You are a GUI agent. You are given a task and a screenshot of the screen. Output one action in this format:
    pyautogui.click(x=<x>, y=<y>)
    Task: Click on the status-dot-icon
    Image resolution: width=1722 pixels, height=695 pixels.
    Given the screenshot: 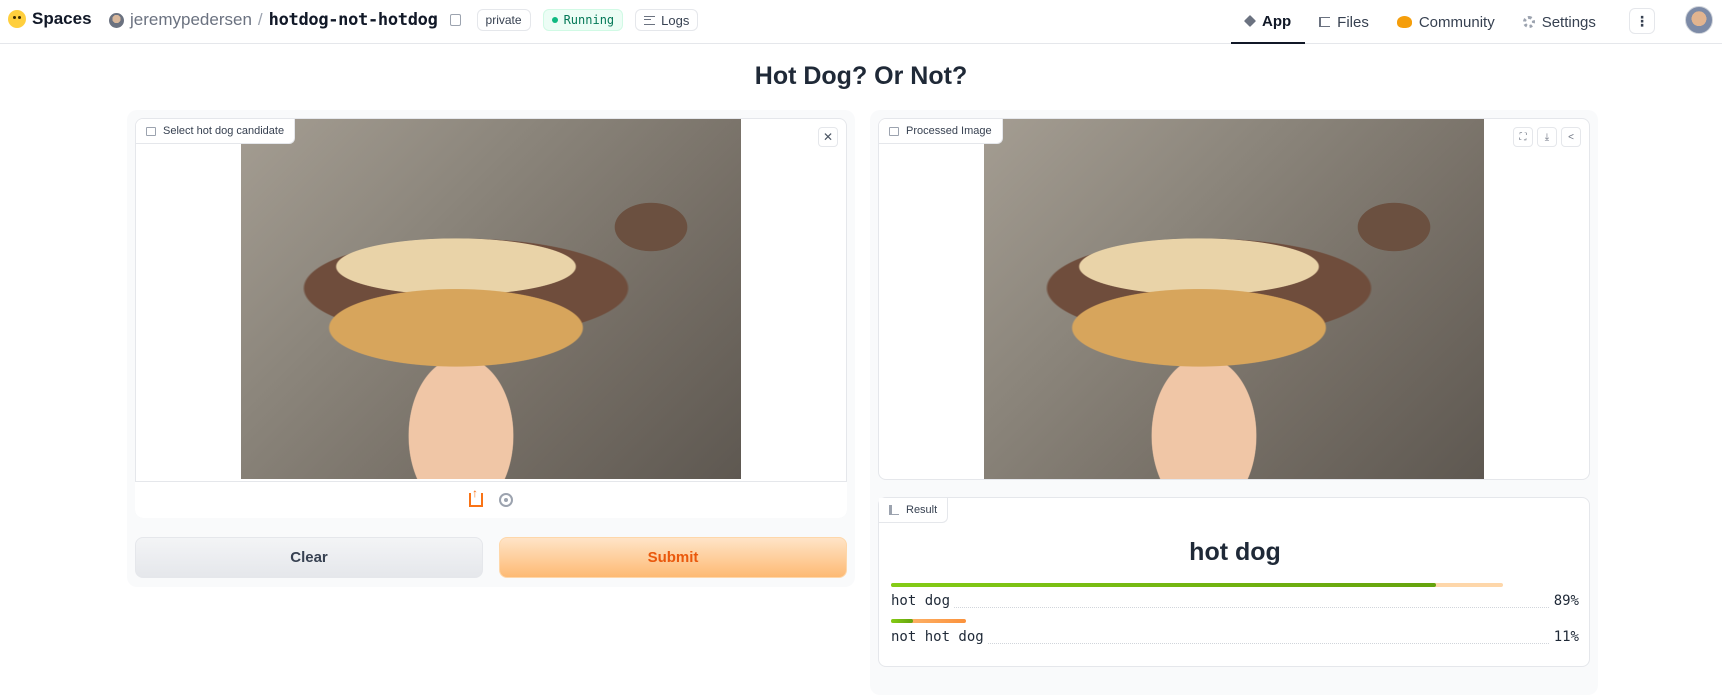 What is the action you would take?
    pyautogui.click(x=554, y=20)
    